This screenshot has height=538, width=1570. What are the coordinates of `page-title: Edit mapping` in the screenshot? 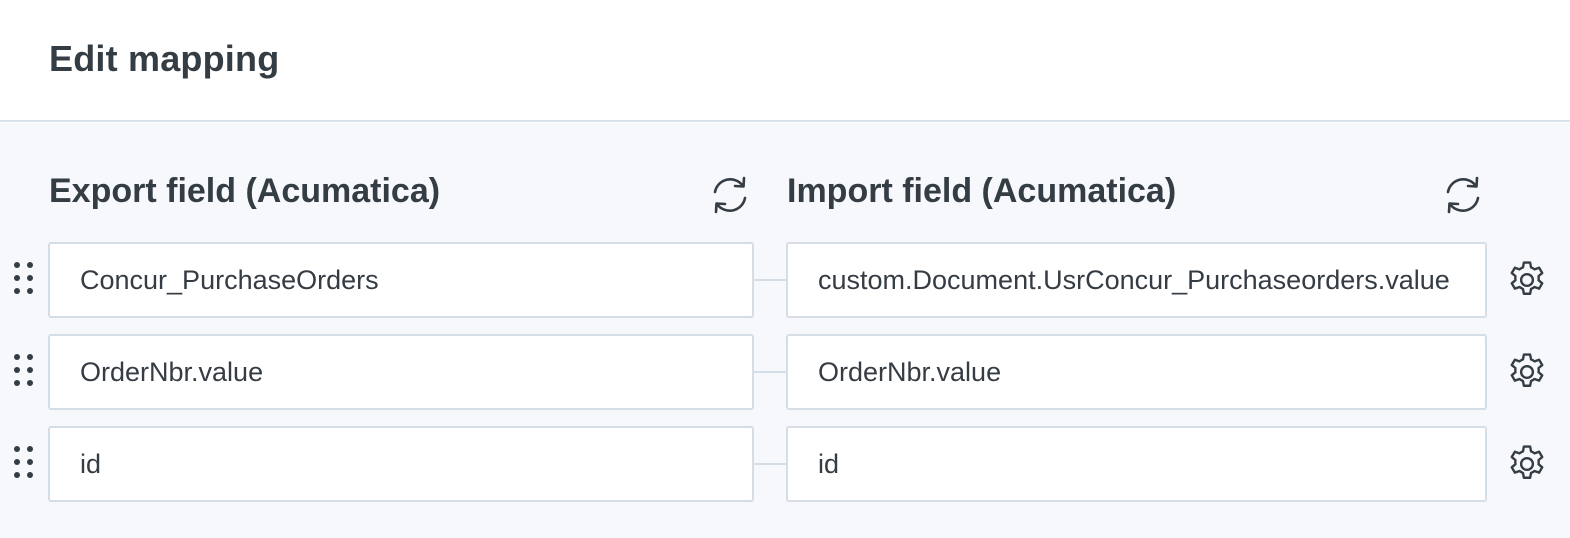 It's located at (164, 58).